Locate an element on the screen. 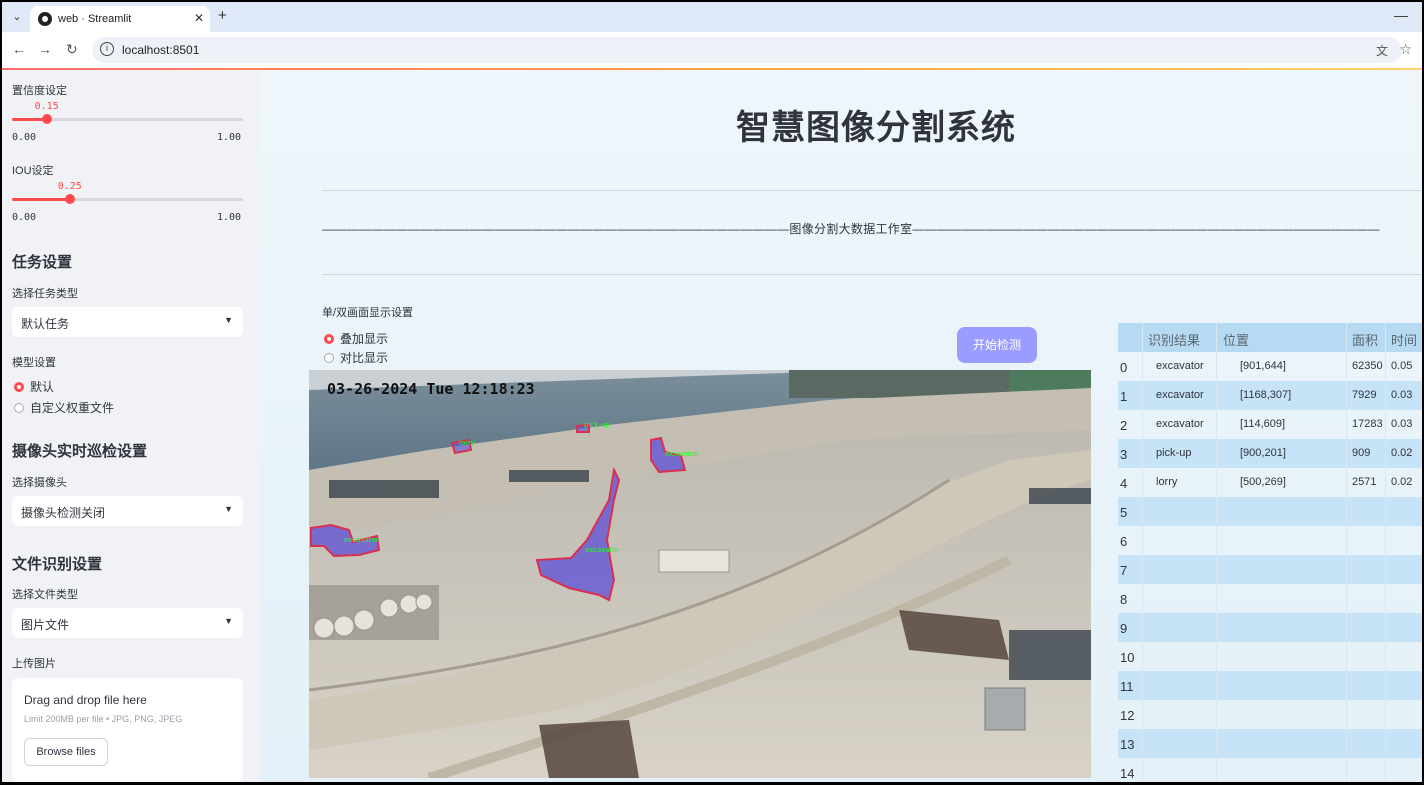 Image resolution: width=1424 pixels, height=785 pixels. header-area: 面积 is located at coordinates (1365, 340).